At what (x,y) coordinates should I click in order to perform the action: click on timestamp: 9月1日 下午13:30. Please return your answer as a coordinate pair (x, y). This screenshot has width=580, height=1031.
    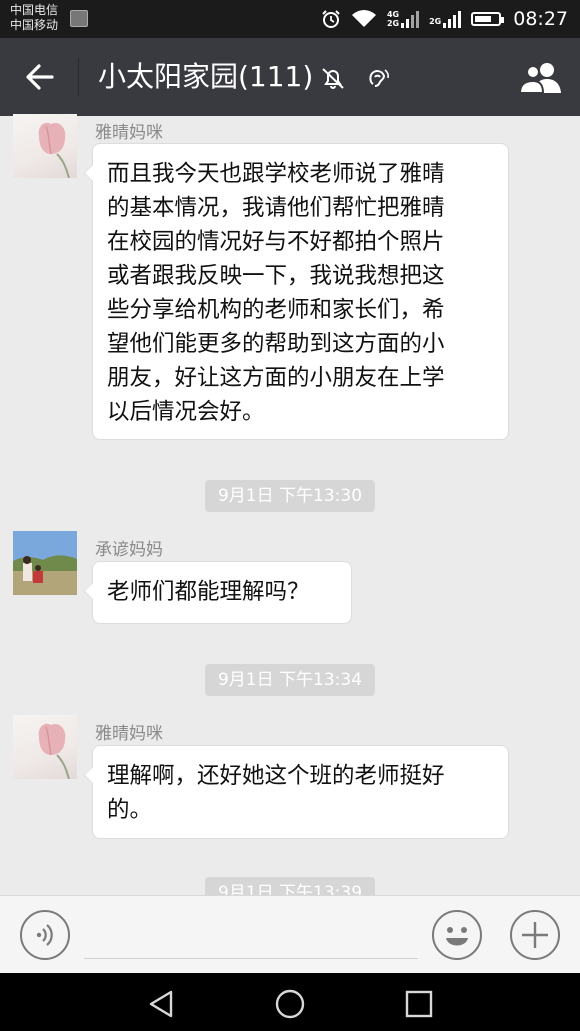
    Looking at the image, I should click on (290, 496).